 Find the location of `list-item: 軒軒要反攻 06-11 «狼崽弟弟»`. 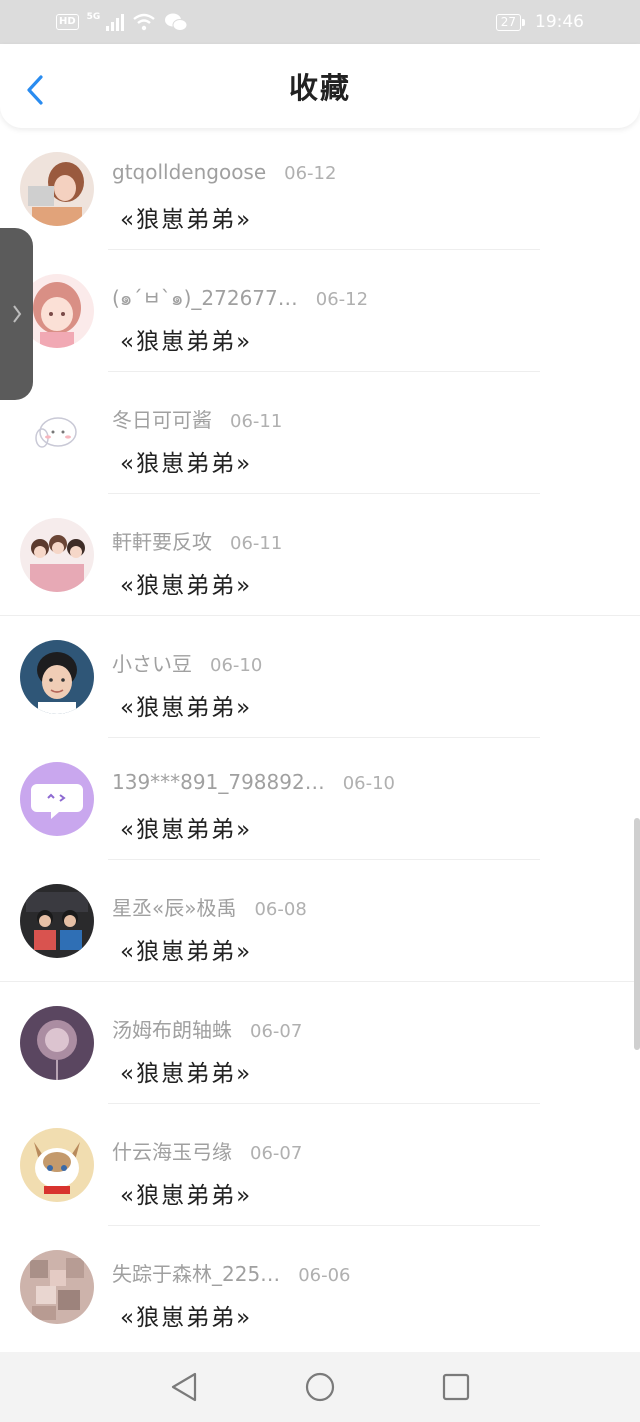

list-item: 軒軒要反攻 06-11 «狼崽弟弟» is located at coordinates (320, 555).